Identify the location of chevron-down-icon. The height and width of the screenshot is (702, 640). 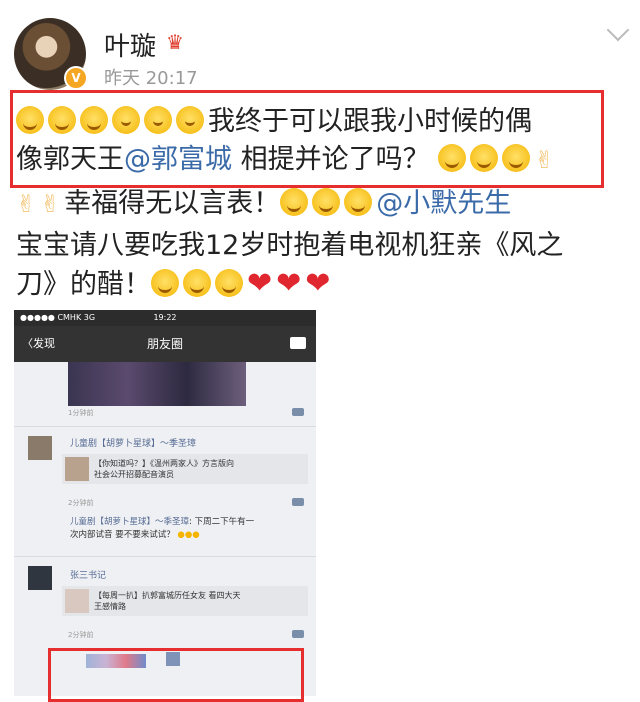
(618, 30).